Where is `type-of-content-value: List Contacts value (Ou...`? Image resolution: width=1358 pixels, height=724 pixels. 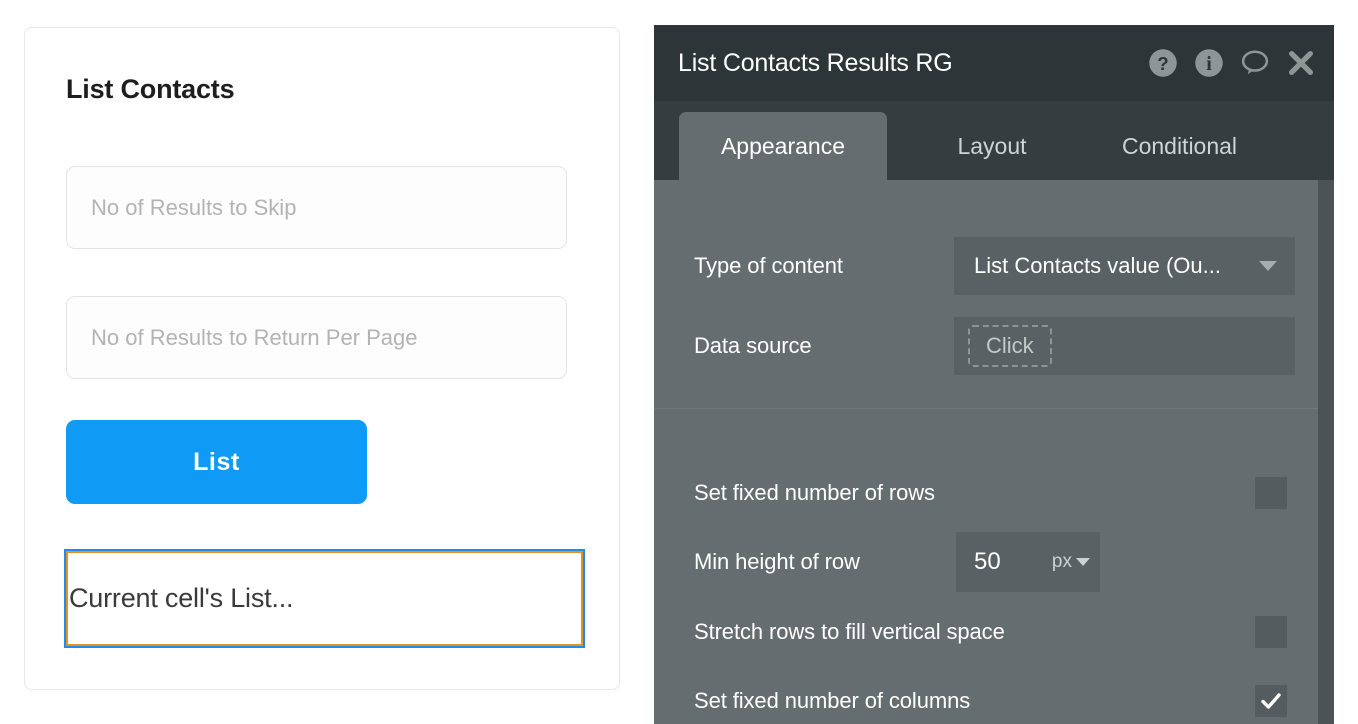 type-of-content-value: List Contacts value (Ou... is located at coordinates (1097, 265).